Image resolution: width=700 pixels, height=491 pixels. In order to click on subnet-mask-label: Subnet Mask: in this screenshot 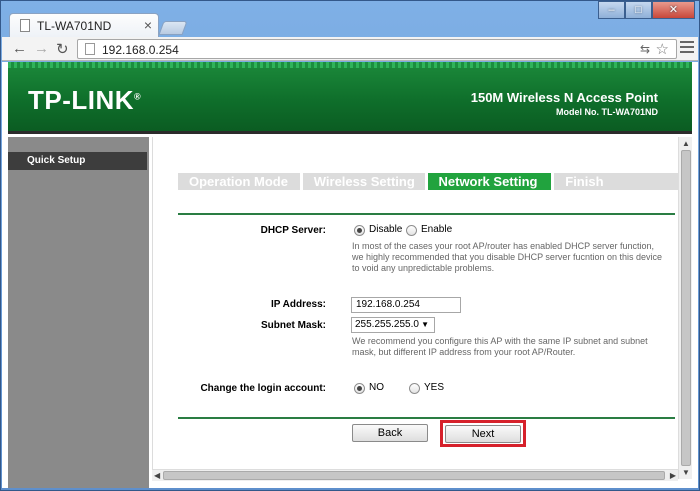, I will do `click(293, 325)`.